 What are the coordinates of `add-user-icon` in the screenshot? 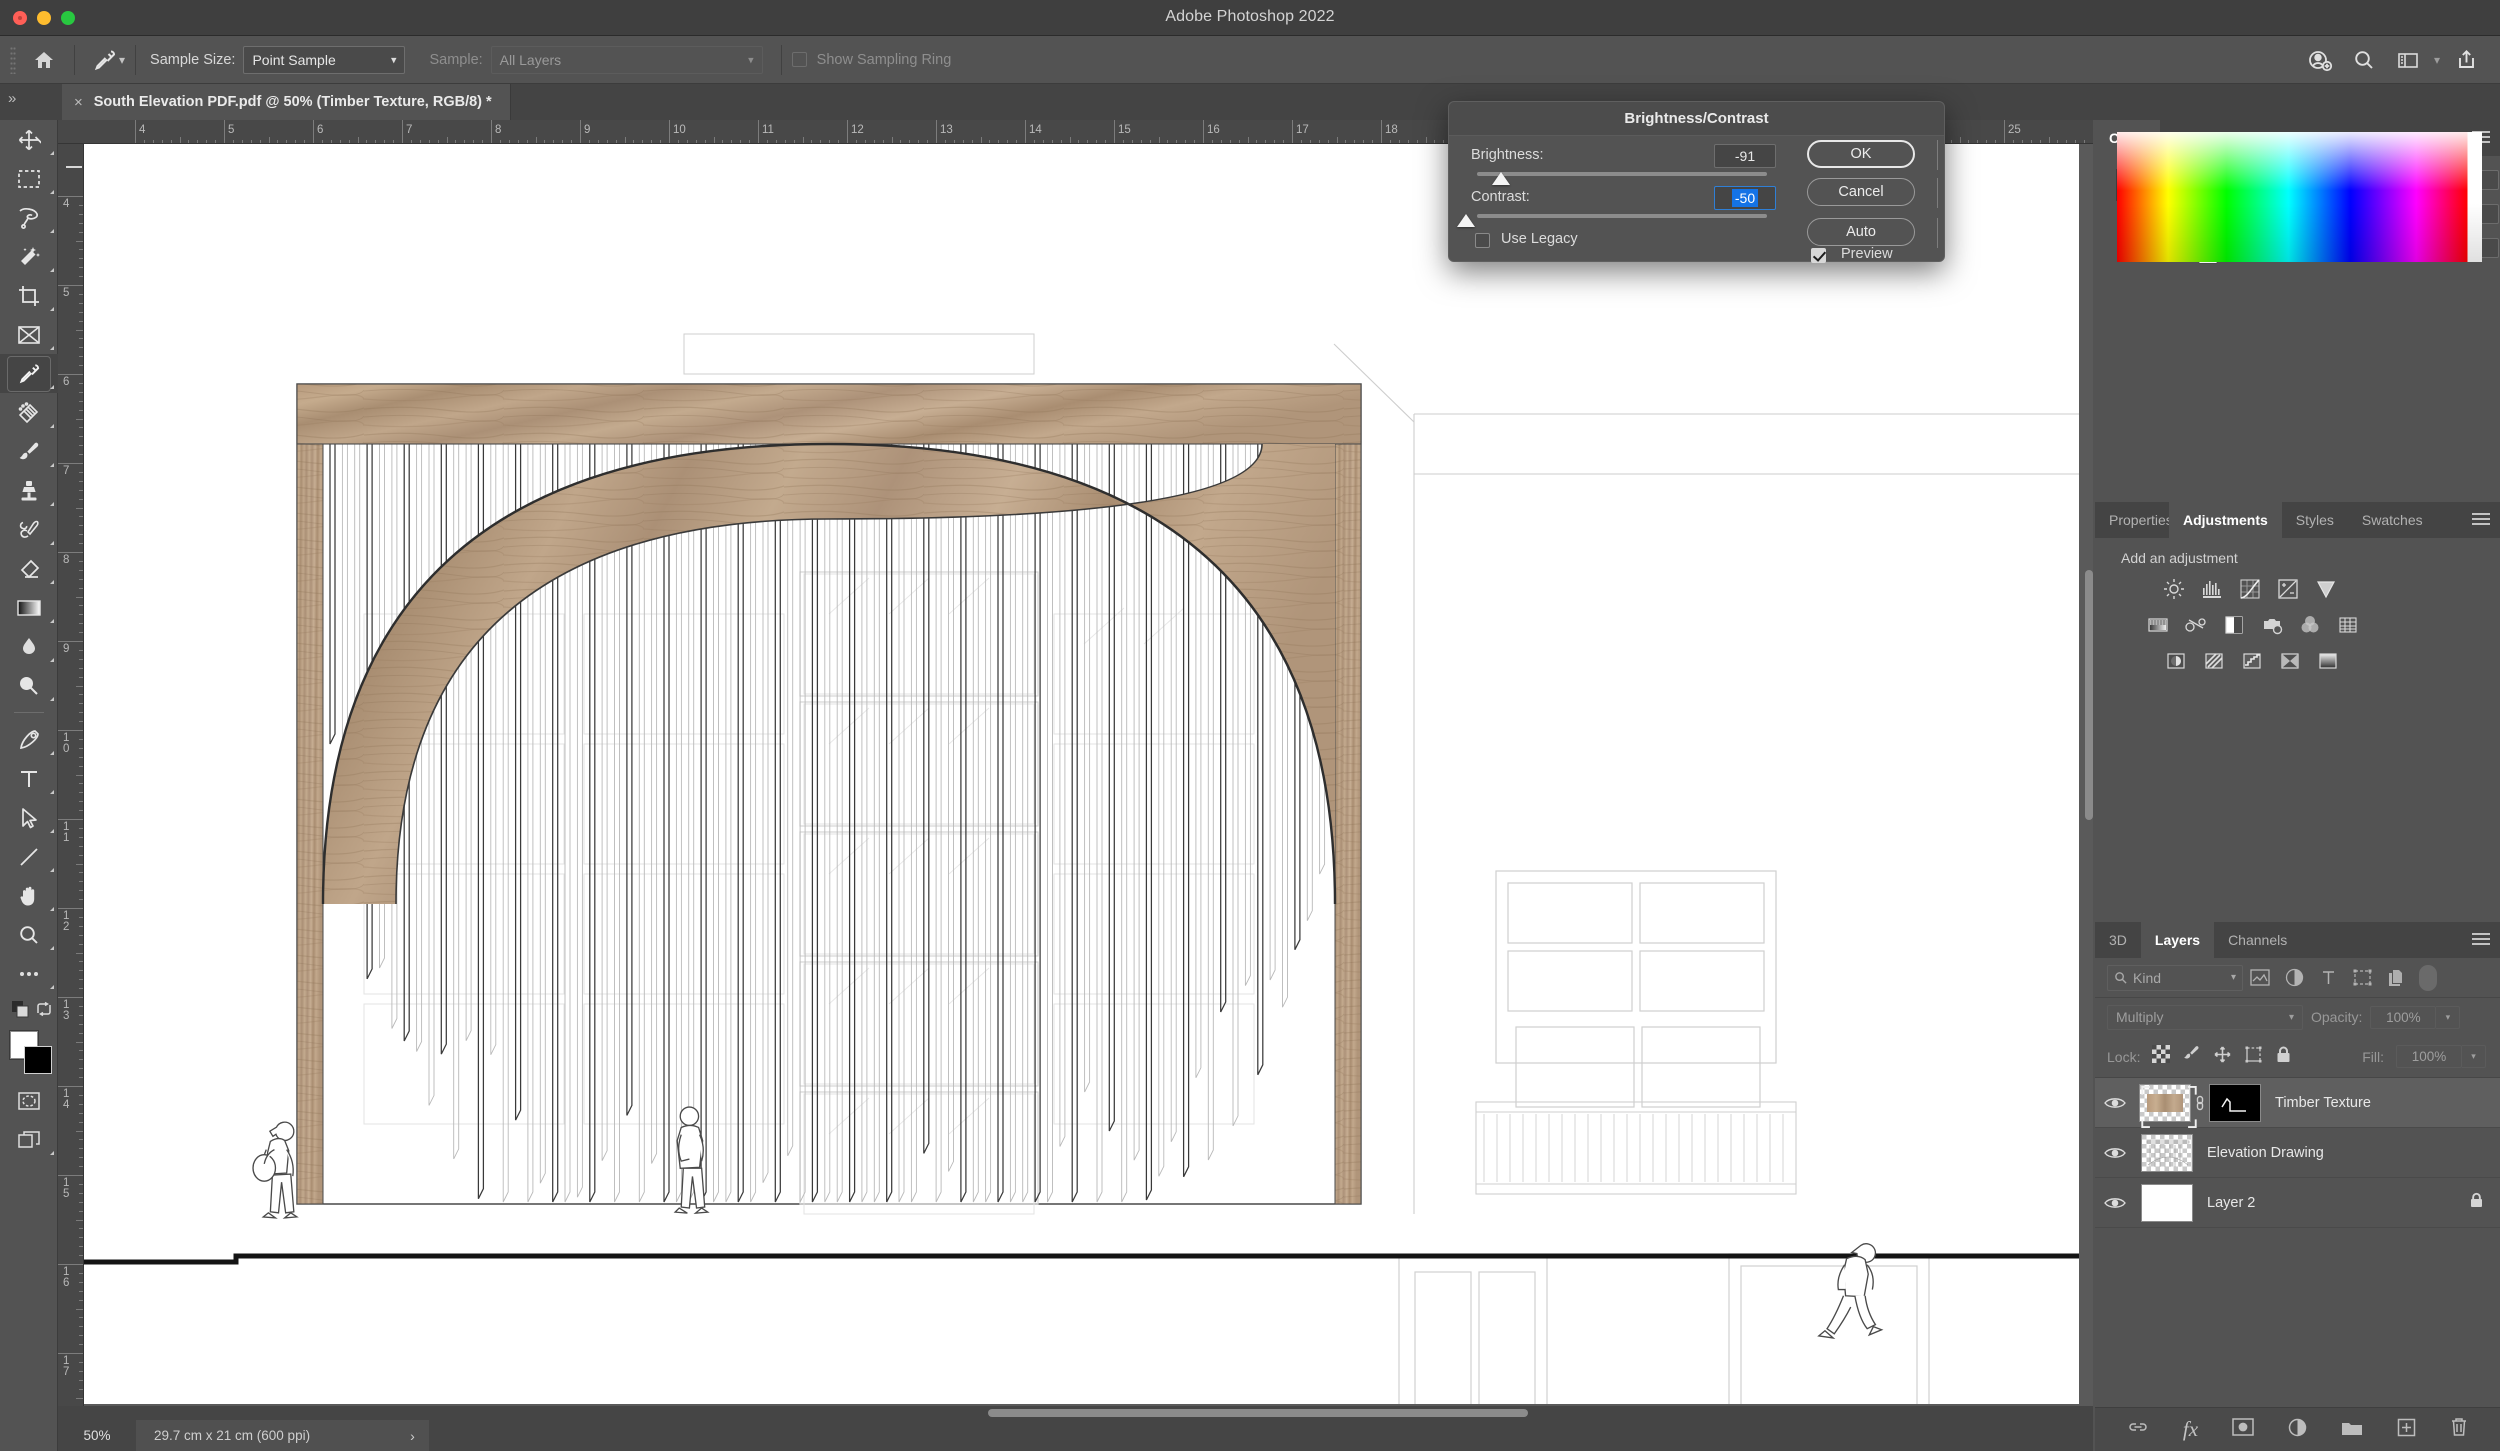 It's located at (2320, 60).